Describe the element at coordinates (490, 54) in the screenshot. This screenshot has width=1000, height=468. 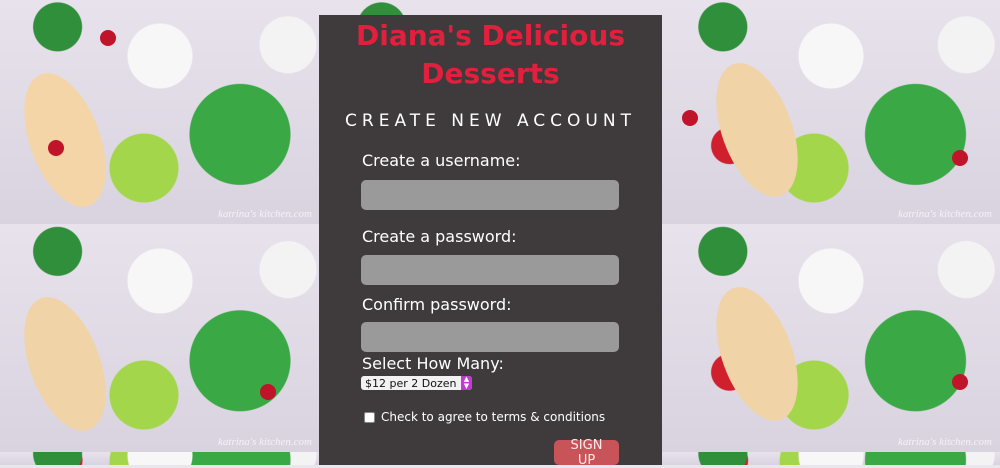
I see `brand-title: Diana's Delicious Desserts` at that location.